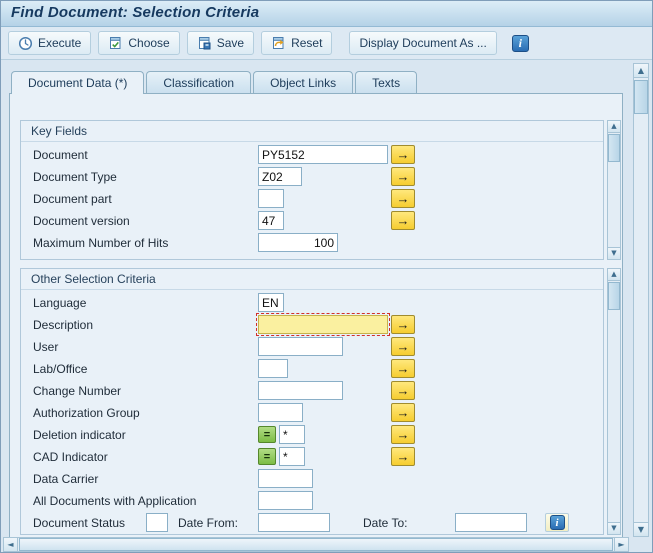  What do you see at coordinates (298, 242) in the screenshot?
I see `max-hits-input` at bounding box center [298, 242].